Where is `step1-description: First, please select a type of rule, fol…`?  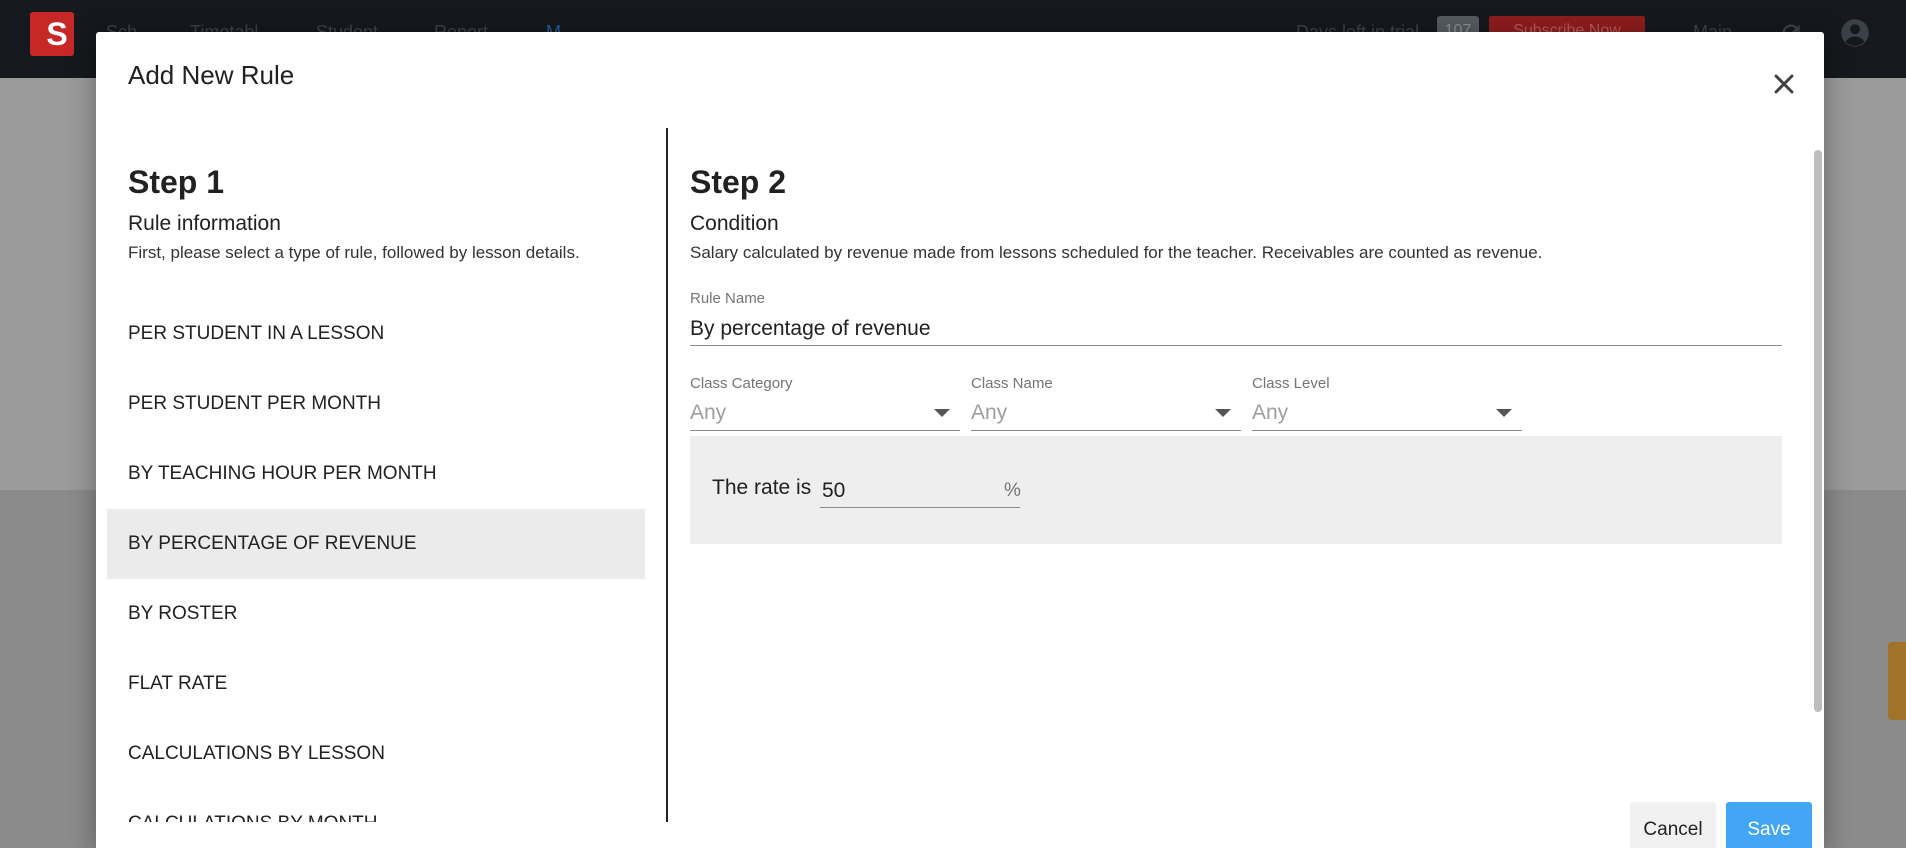 step1-description: First, please select a type of rule, fol… is located at coordinates (354, 252).